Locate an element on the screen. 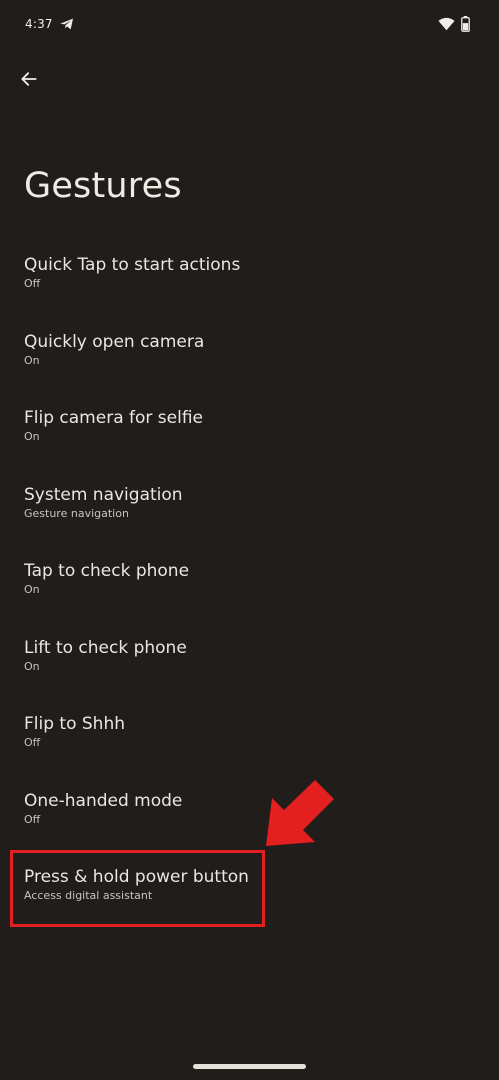 This screenshot has height=1080, width=499. setting-summary: Access digital assistant is located at coordinates (88, 895).